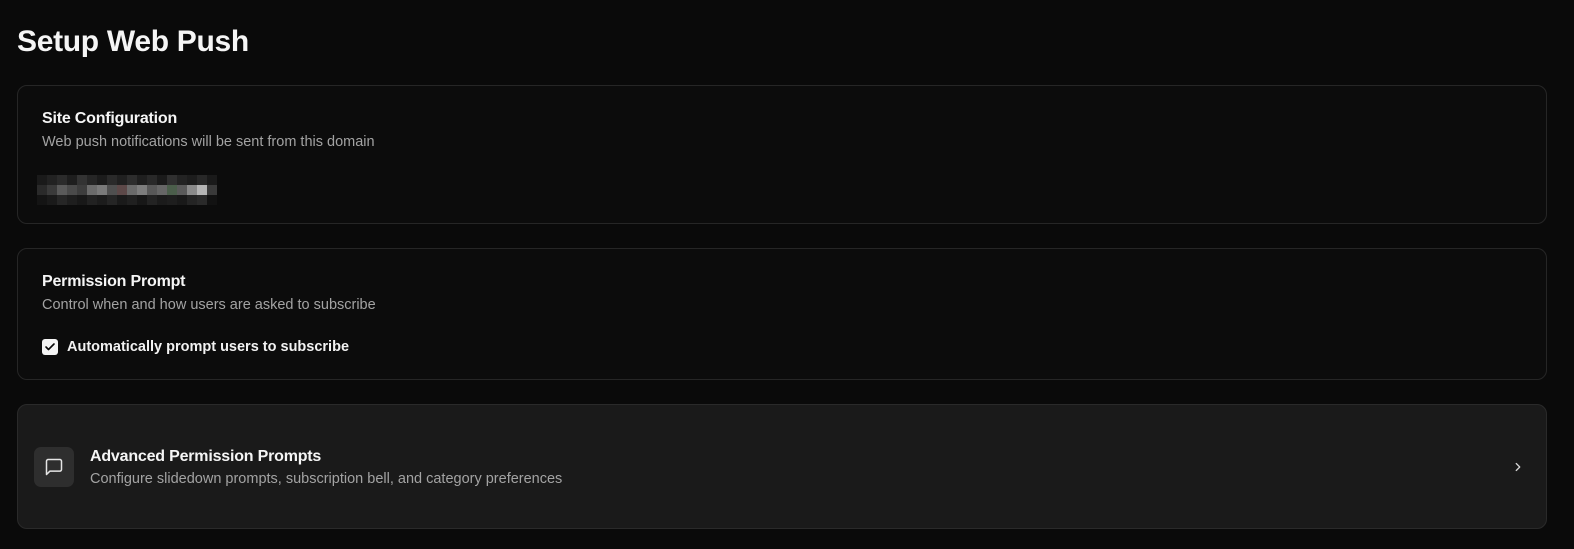 The image size is (1574, 549). I want to click on auto-prompt-label: Automatically prompt users to subscribe, so click(208, 347).